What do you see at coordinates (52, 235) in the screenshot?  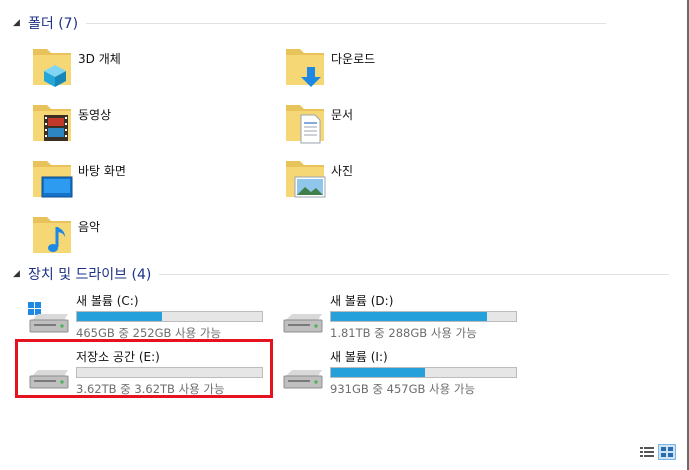 I see `music-icon` at bounding box center [52, 235].